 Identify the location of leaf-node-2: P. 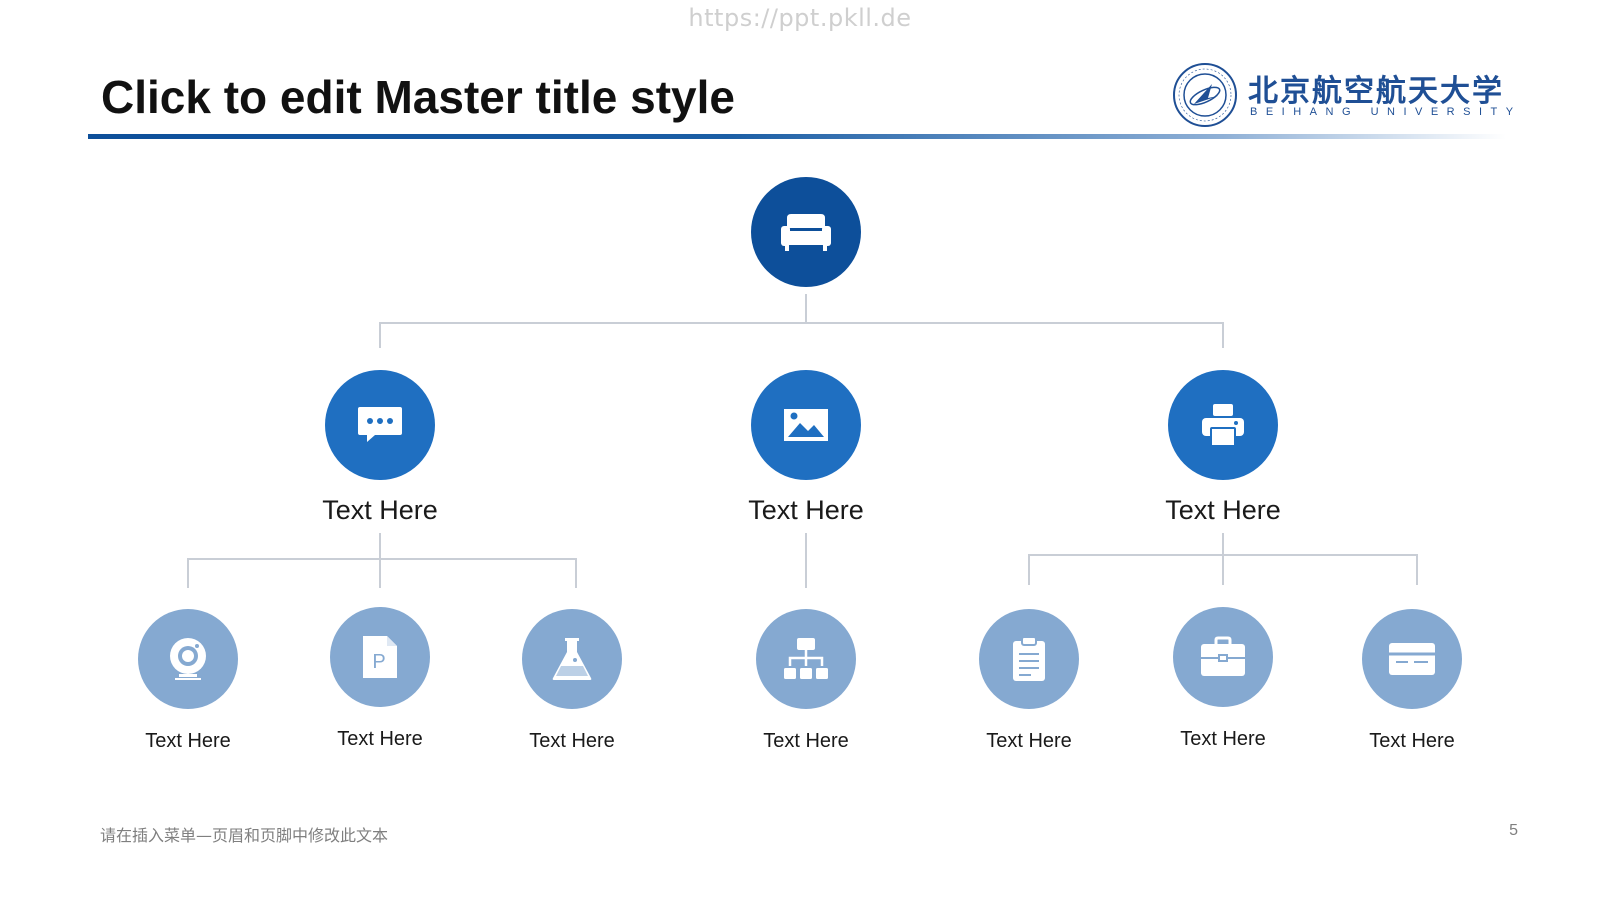
(380, 657).